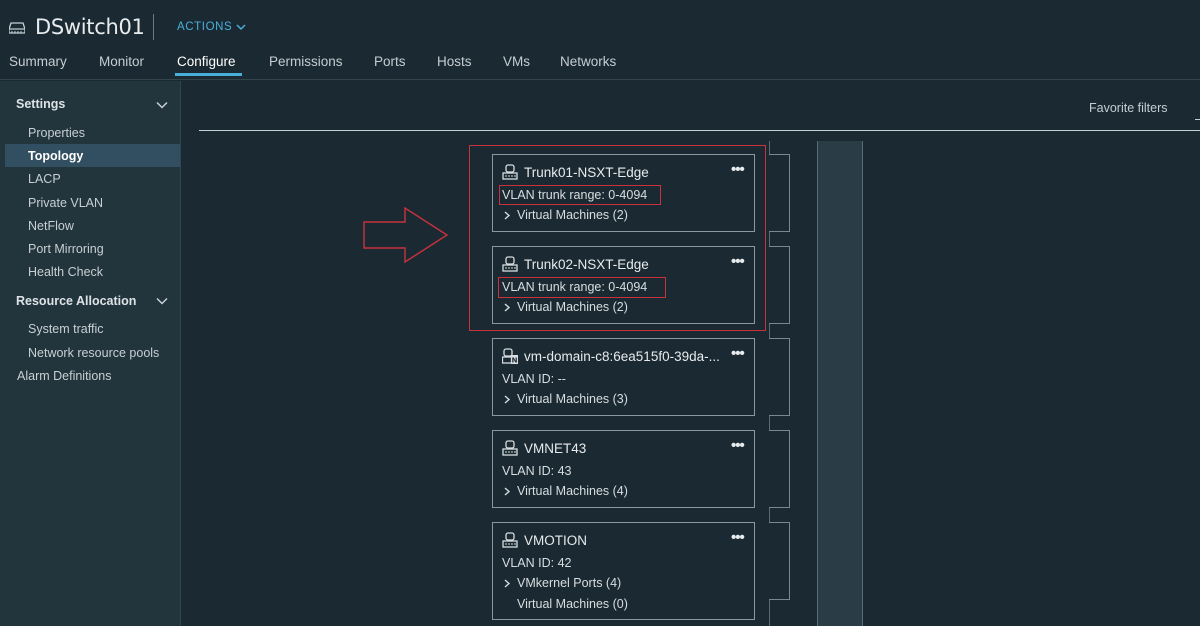  I want to click on sidebar-item-private-vlan: Private VLAN, so click(65, 203).